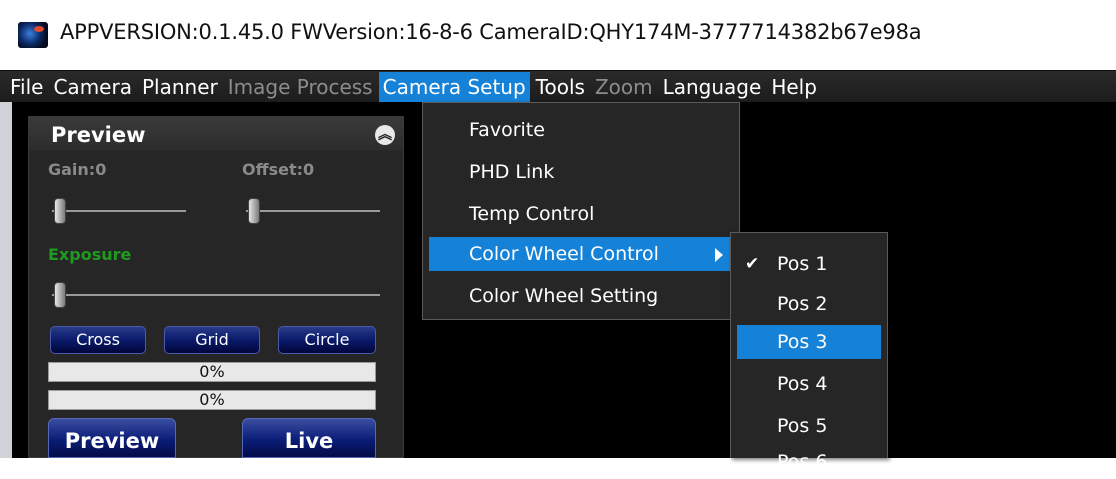  Describe the element at coordinates (802, 304) in the screenshot. I see `submenu-item-label: Pos 2` at that location.